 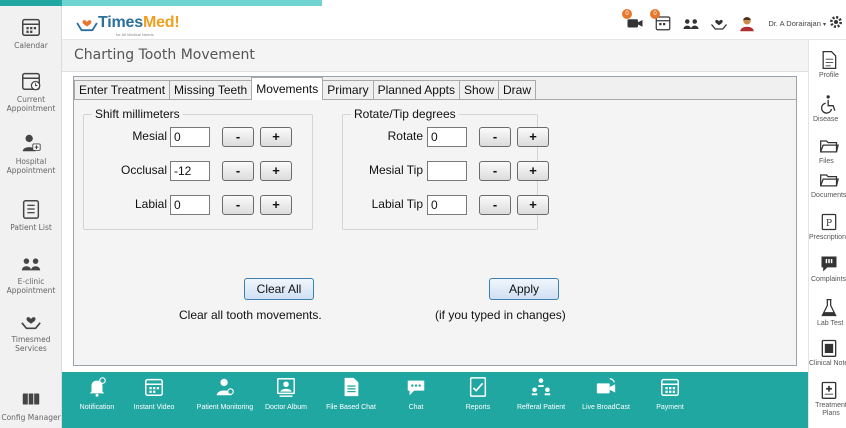 I want to click on tab-planned-appts: Planned Appts, so click(x=416, y=90).